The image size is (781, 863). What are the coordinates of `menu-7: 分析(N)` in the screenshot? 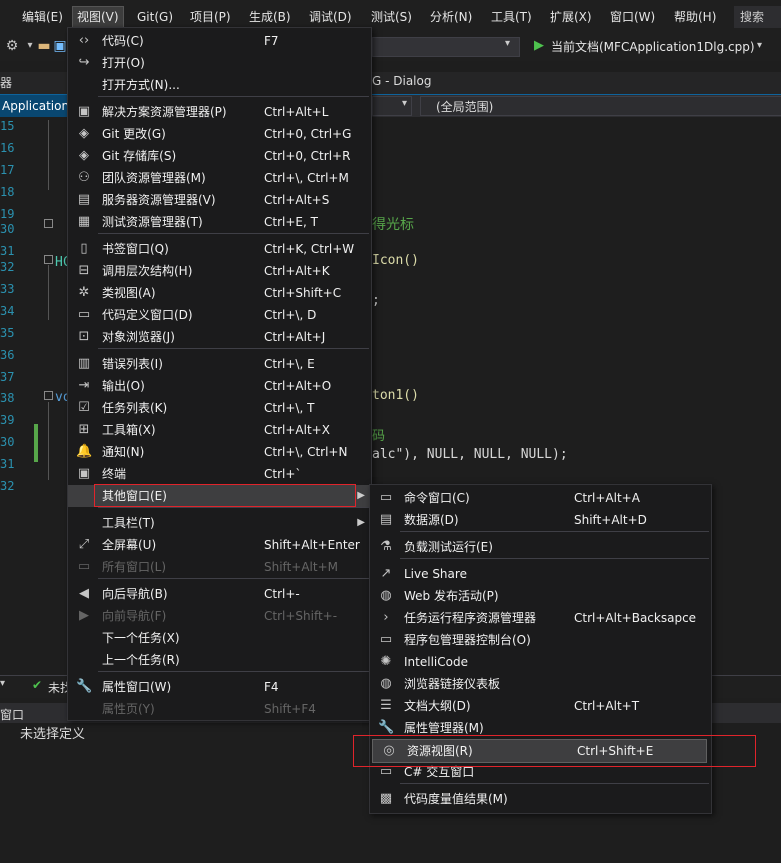 It's located at (451, 17).